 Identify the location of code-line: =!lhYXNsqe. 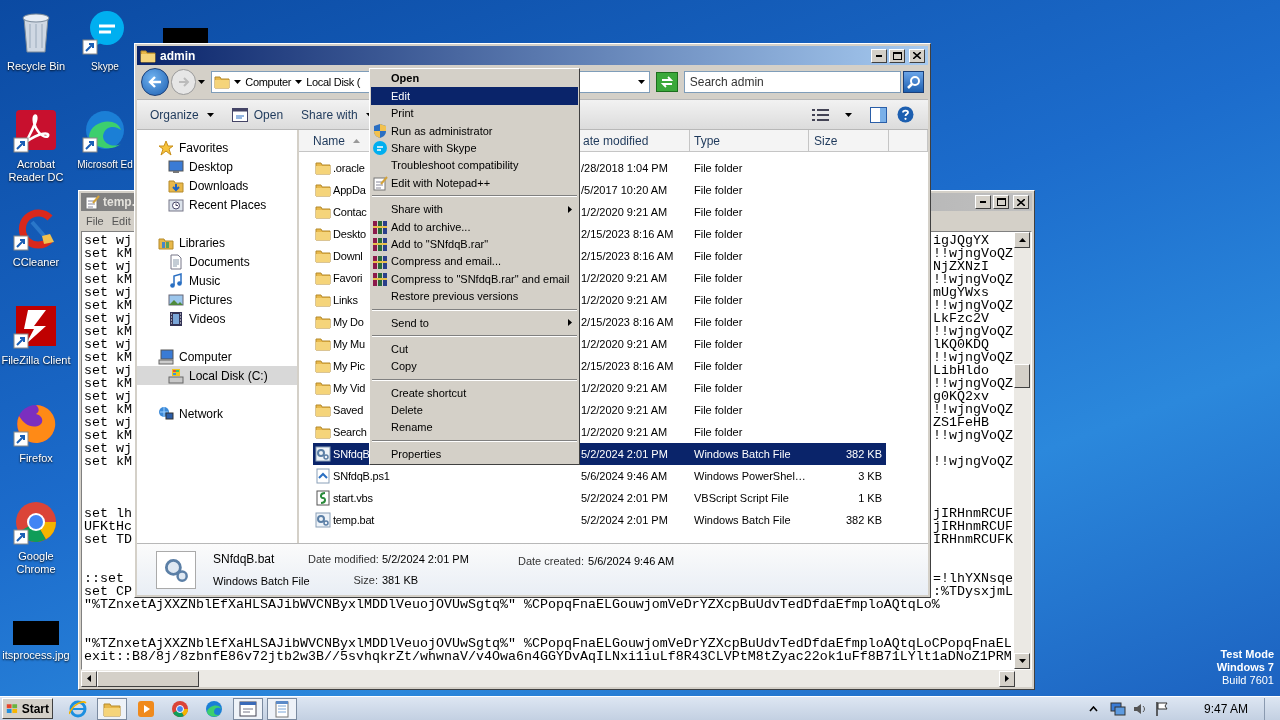
(973, 578).